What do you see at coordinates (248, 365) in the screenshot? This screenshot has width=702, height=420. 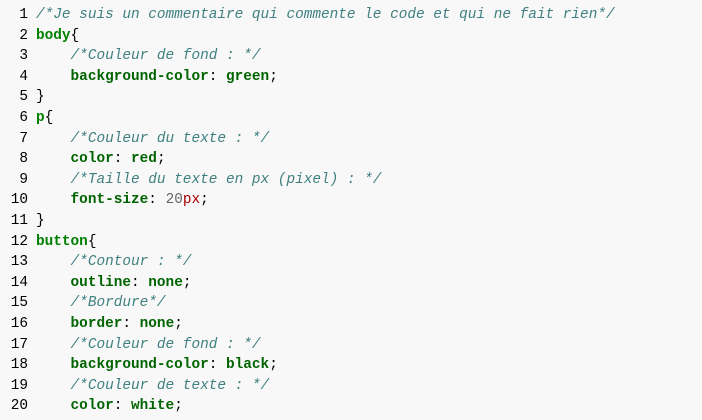 I see `token-value: black` at bounding box center [248, 365].